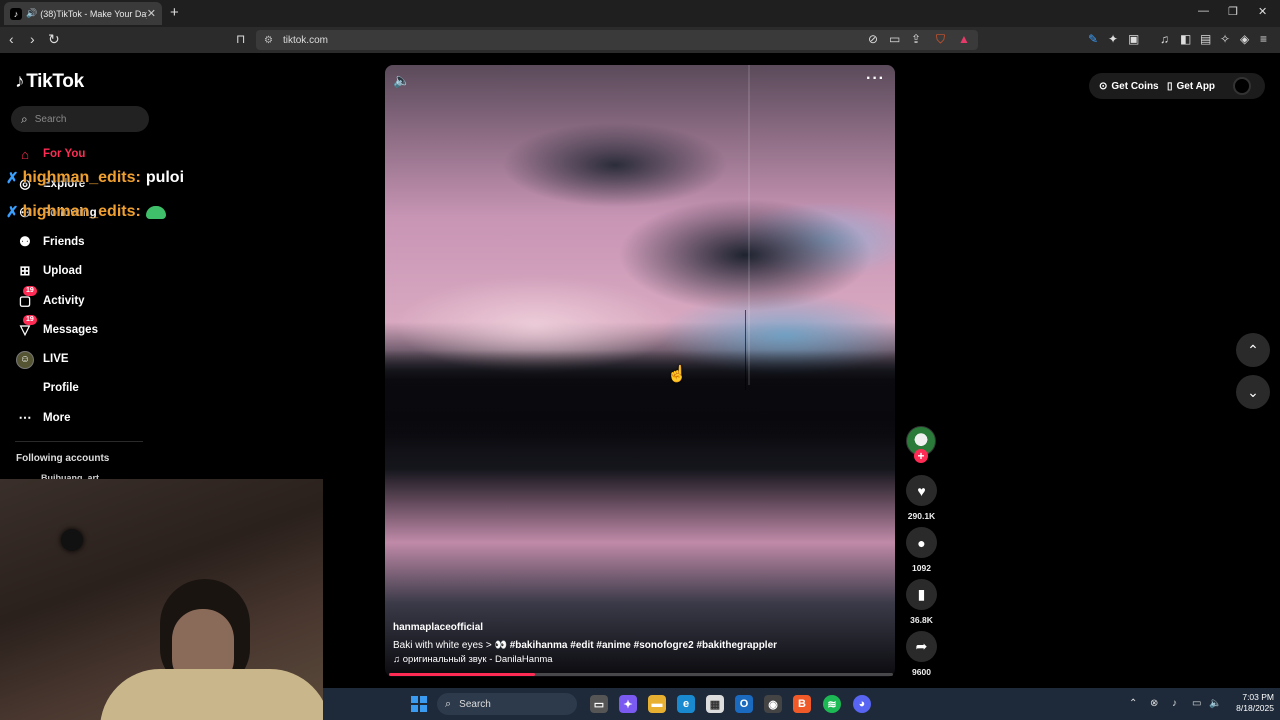 Image resolution: width=1280 pixels, height=720 pixels. I want to click on taskbar-search: ⌕ Search, so click(507, 704).